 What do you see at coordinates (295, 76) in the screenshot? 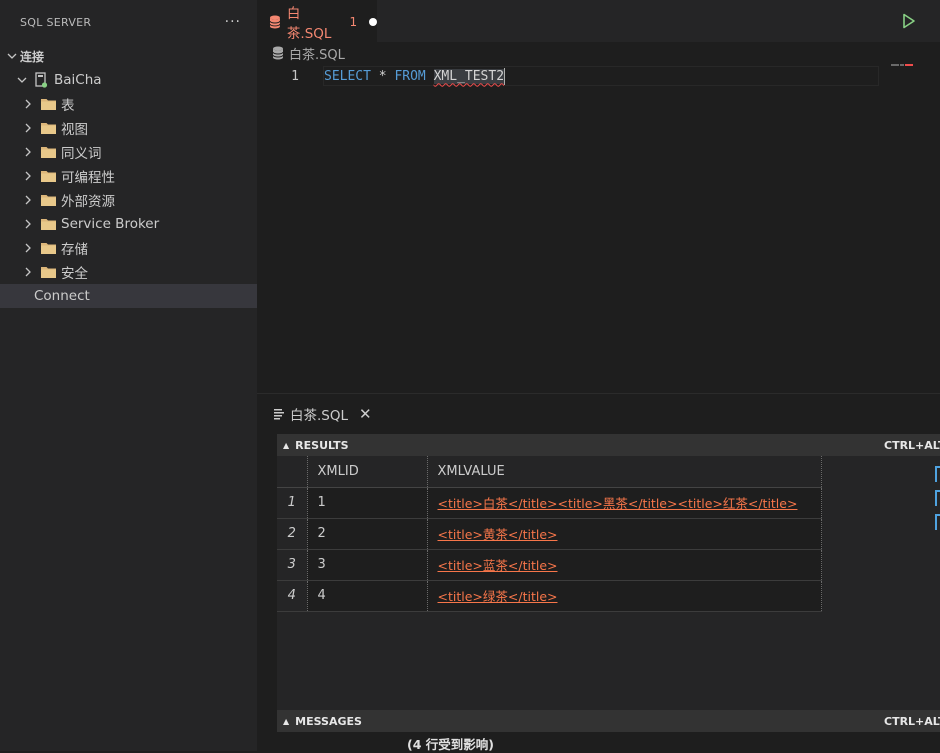
I see `line-number: 1` at bounding box center [295, 76].